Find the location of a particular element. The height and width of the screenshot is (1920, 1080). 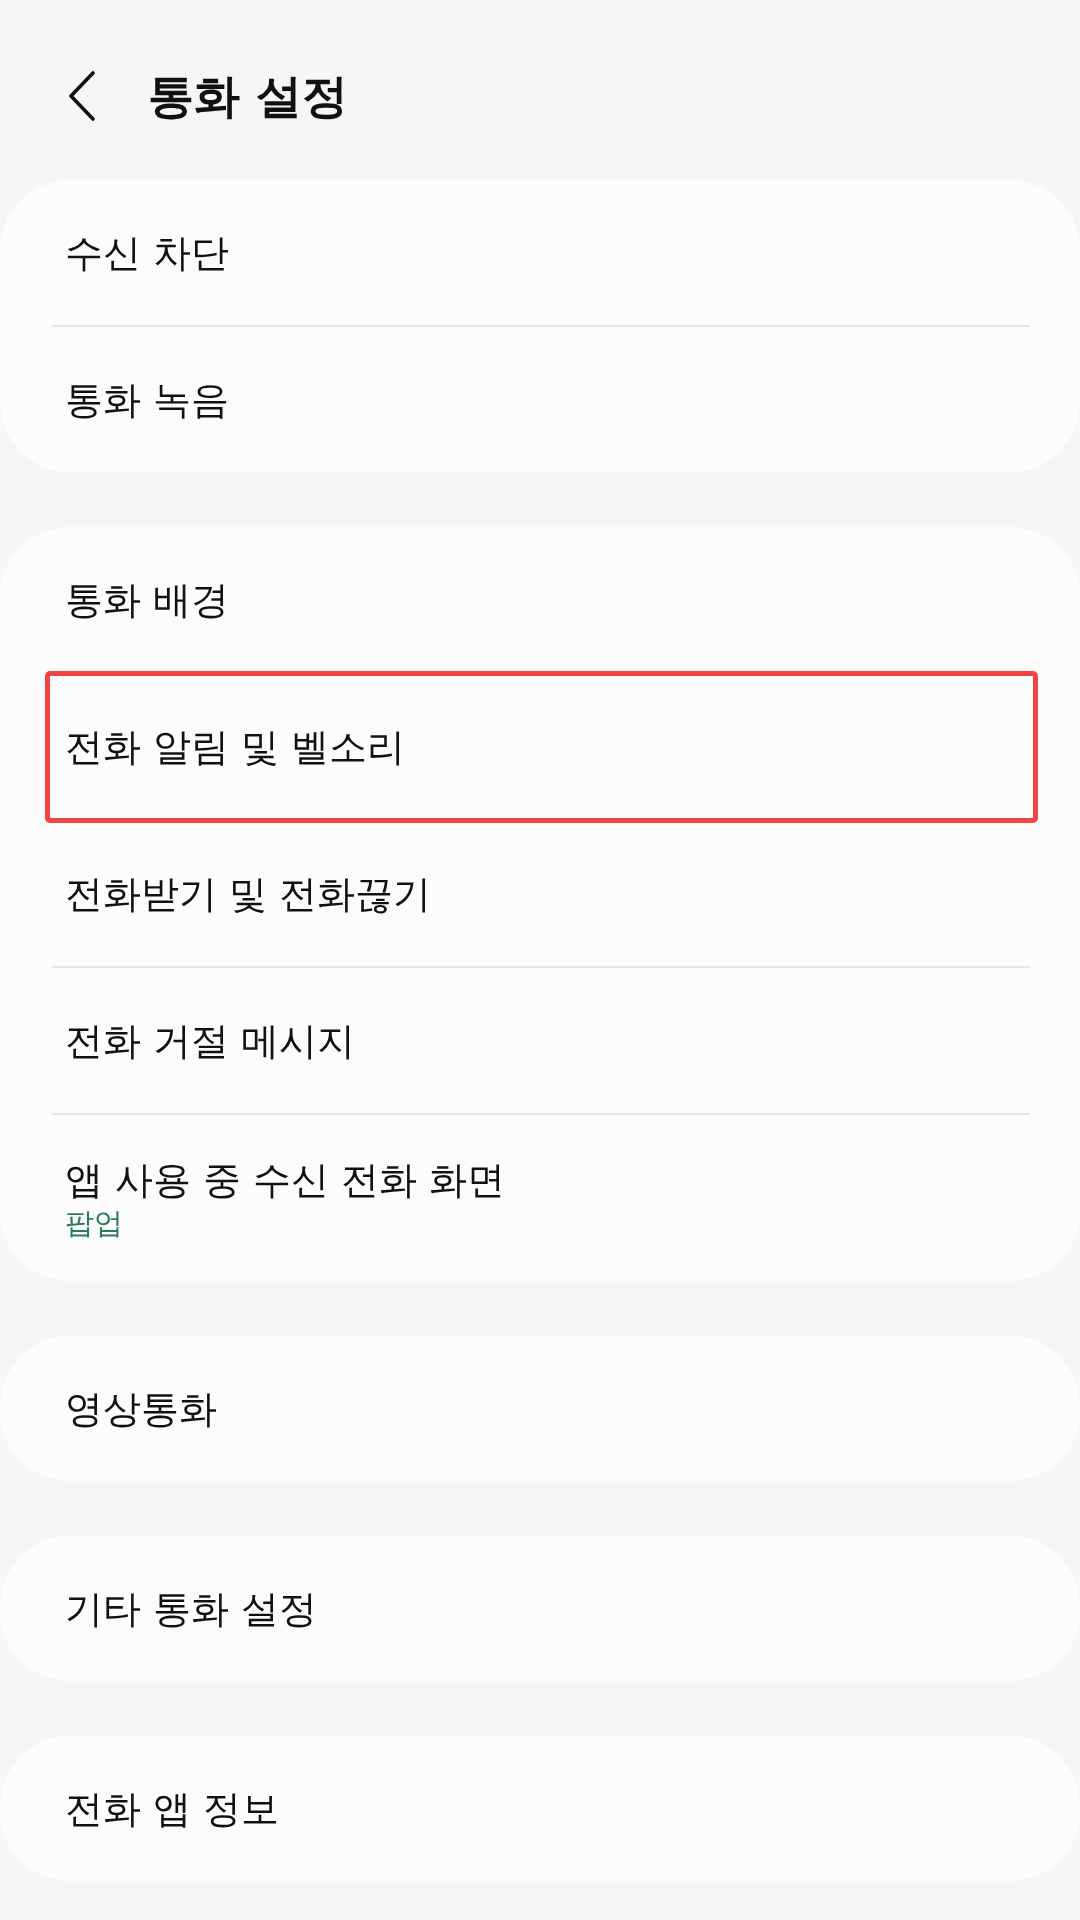

back-icon is located at coordinates (82, 96).